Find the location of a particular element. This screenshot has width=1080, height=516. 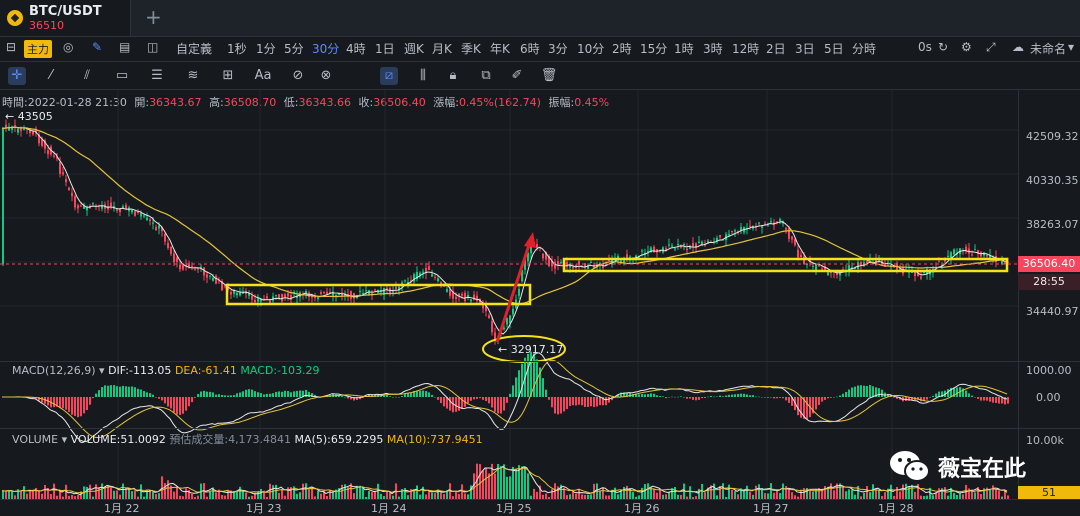

interval-1d: 1日 is located at coordinates (385, 48).